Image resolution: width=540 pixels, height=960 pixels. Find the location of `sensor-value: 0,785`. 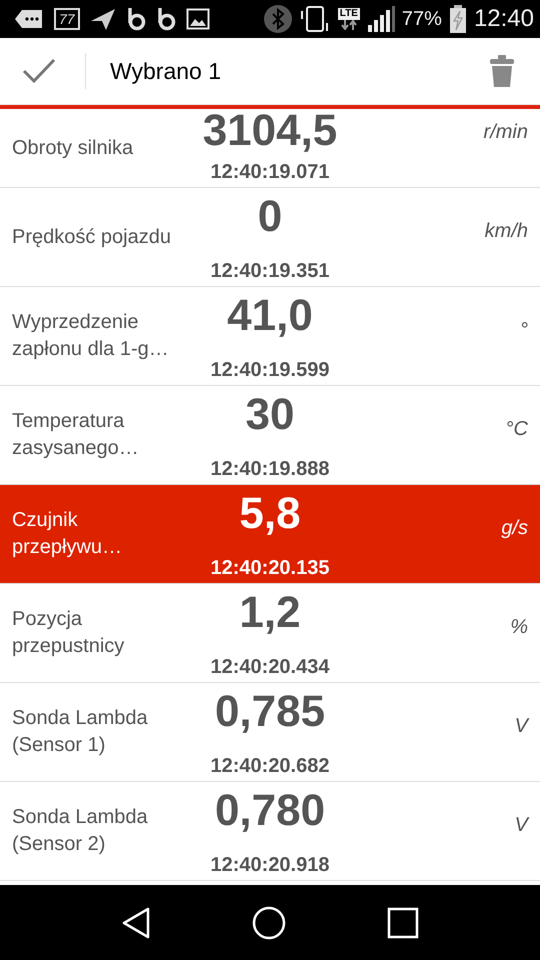

sensor-value: 0,785 is located at coordinates (270, 712).